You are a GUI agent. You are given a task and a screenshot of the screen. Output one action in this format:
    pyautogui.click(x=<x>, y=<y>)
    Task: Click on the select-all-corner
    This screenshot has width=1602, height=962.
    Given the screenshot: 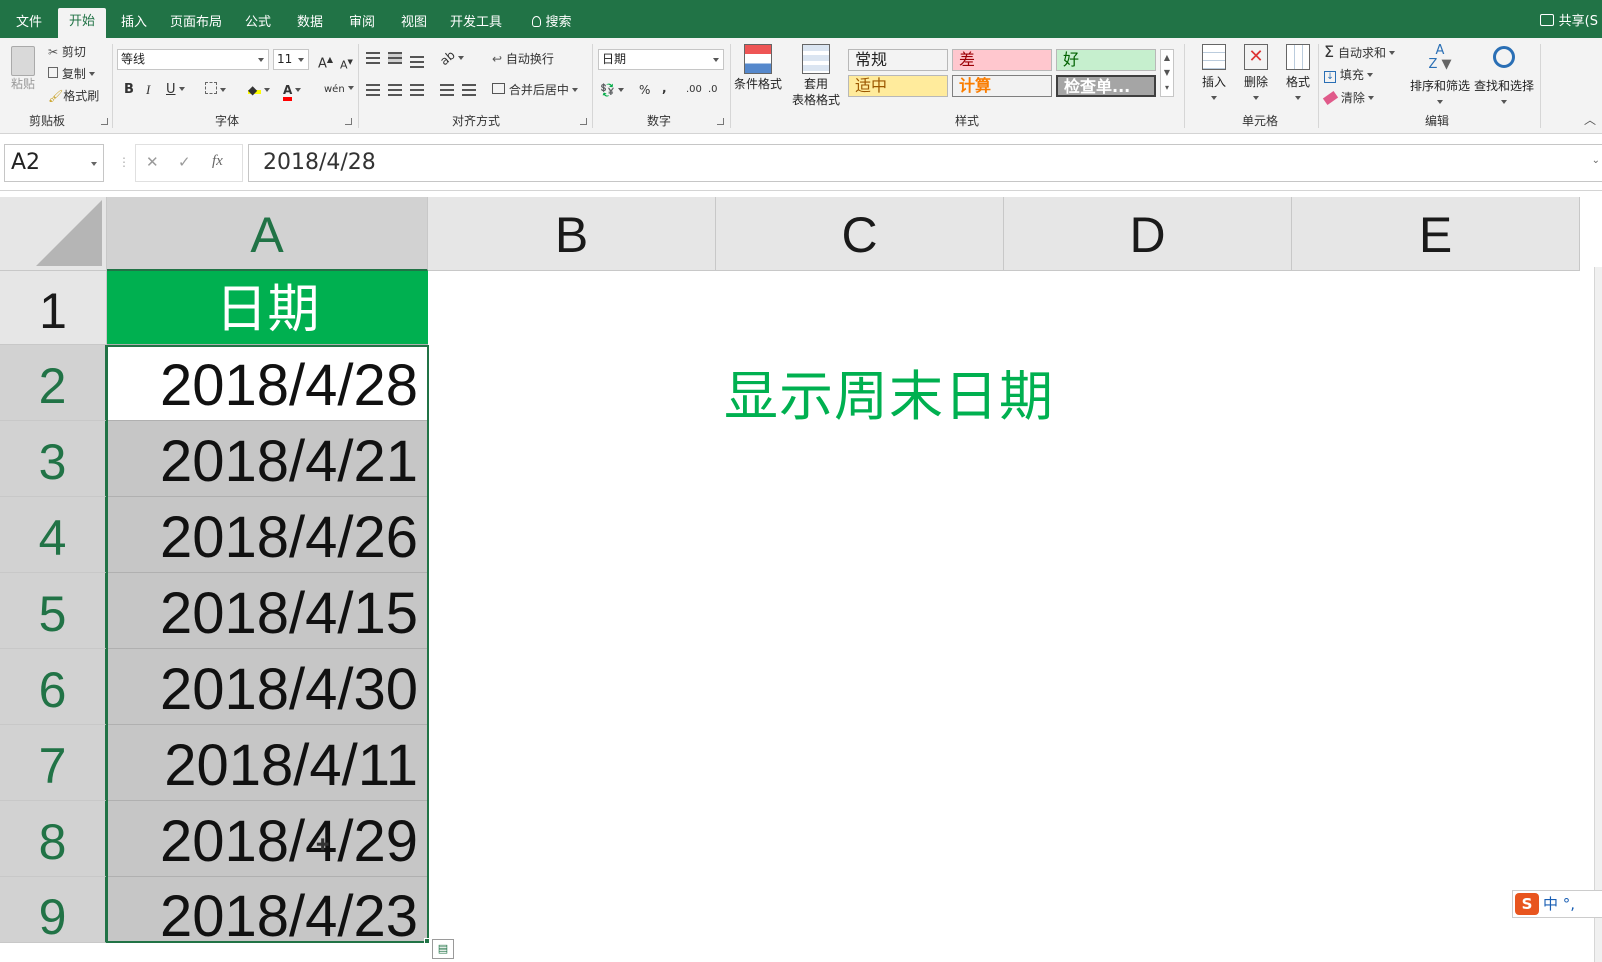 What is the action you would take?
    pyautogui.click(x=53, y=234)
    